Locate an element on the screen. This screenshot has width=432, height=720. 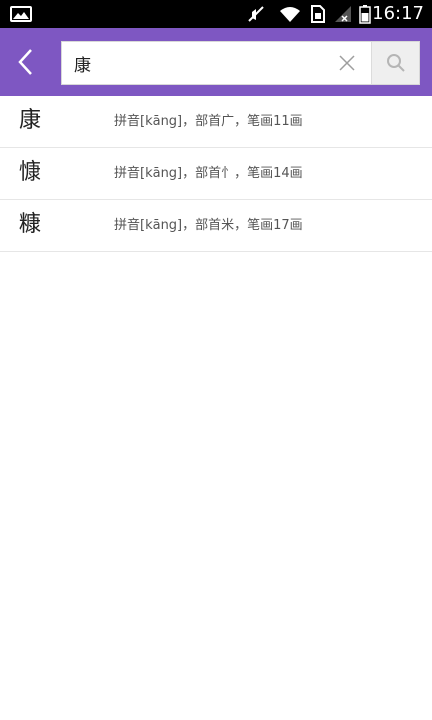
character: 糠 is located at coordinates (30, 224).